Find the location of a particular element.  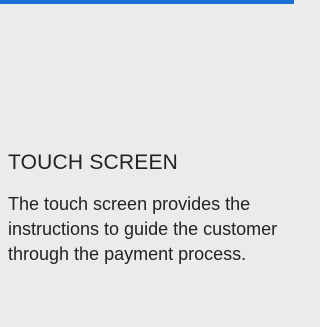

feature-title: TOUCH SCREEN is located at coordinates (93, 162).